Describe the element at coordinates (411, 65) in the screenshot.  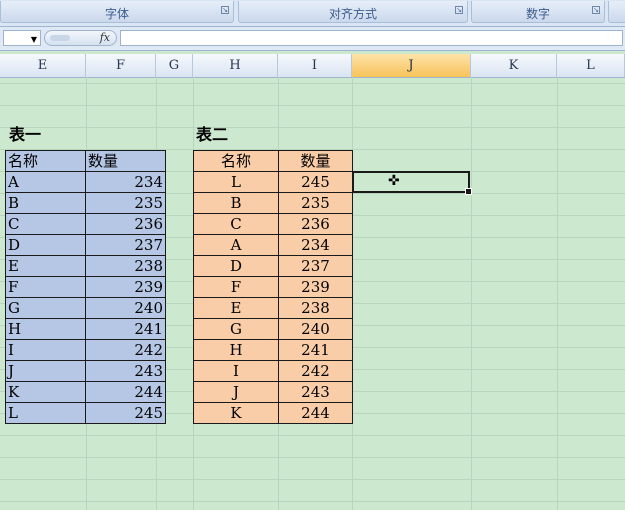
I see `column-header-j: J` at that location.